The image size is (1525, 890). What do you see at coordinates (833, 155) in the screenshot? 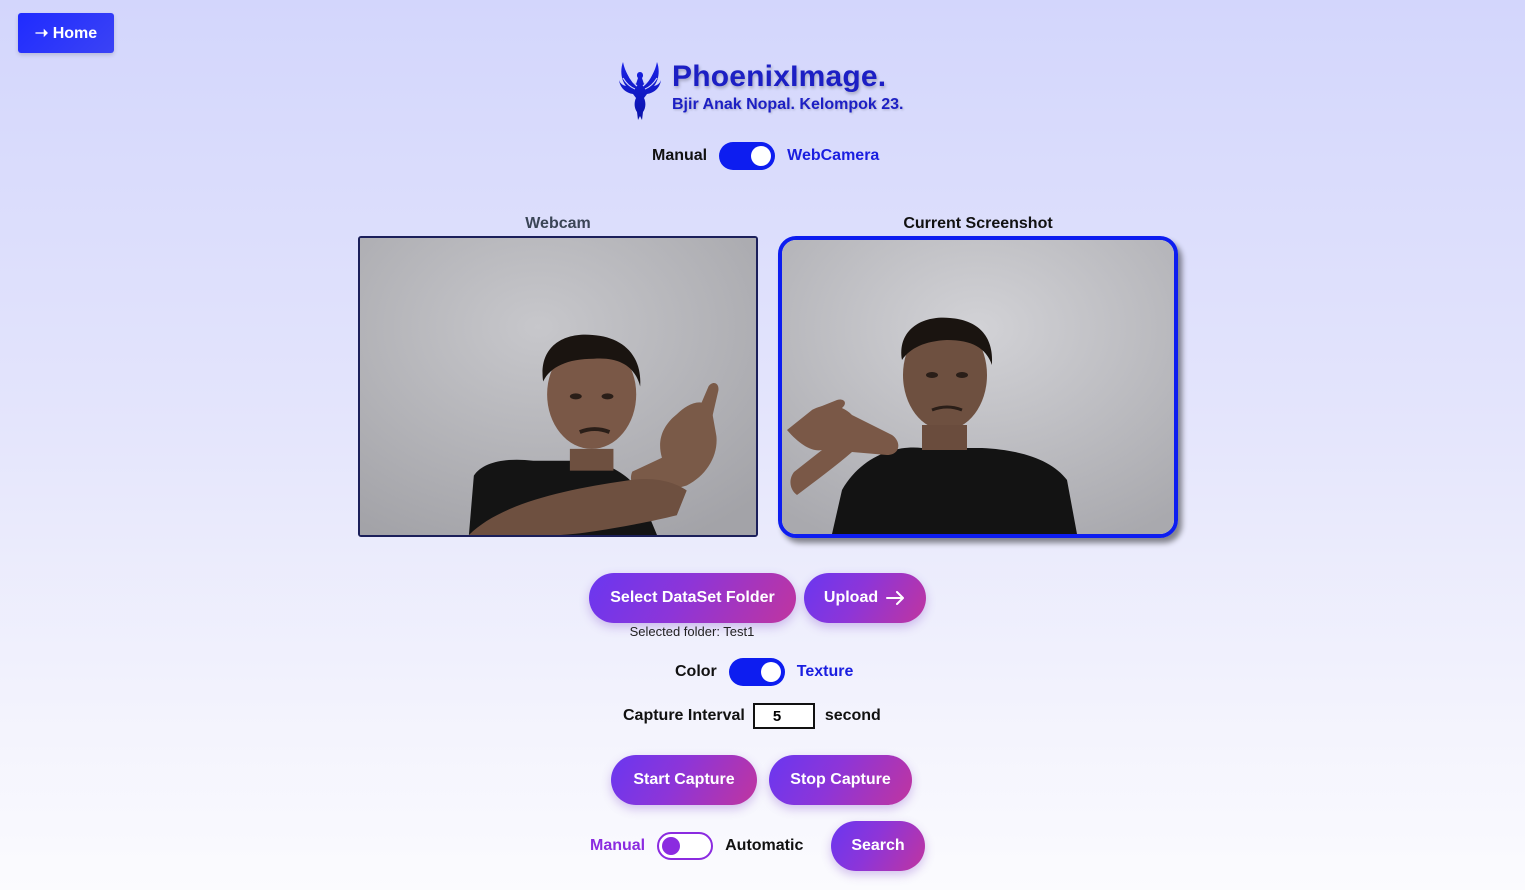
I see `mode-webcamera-label: WebCamera` at bounding box center [833, 155].